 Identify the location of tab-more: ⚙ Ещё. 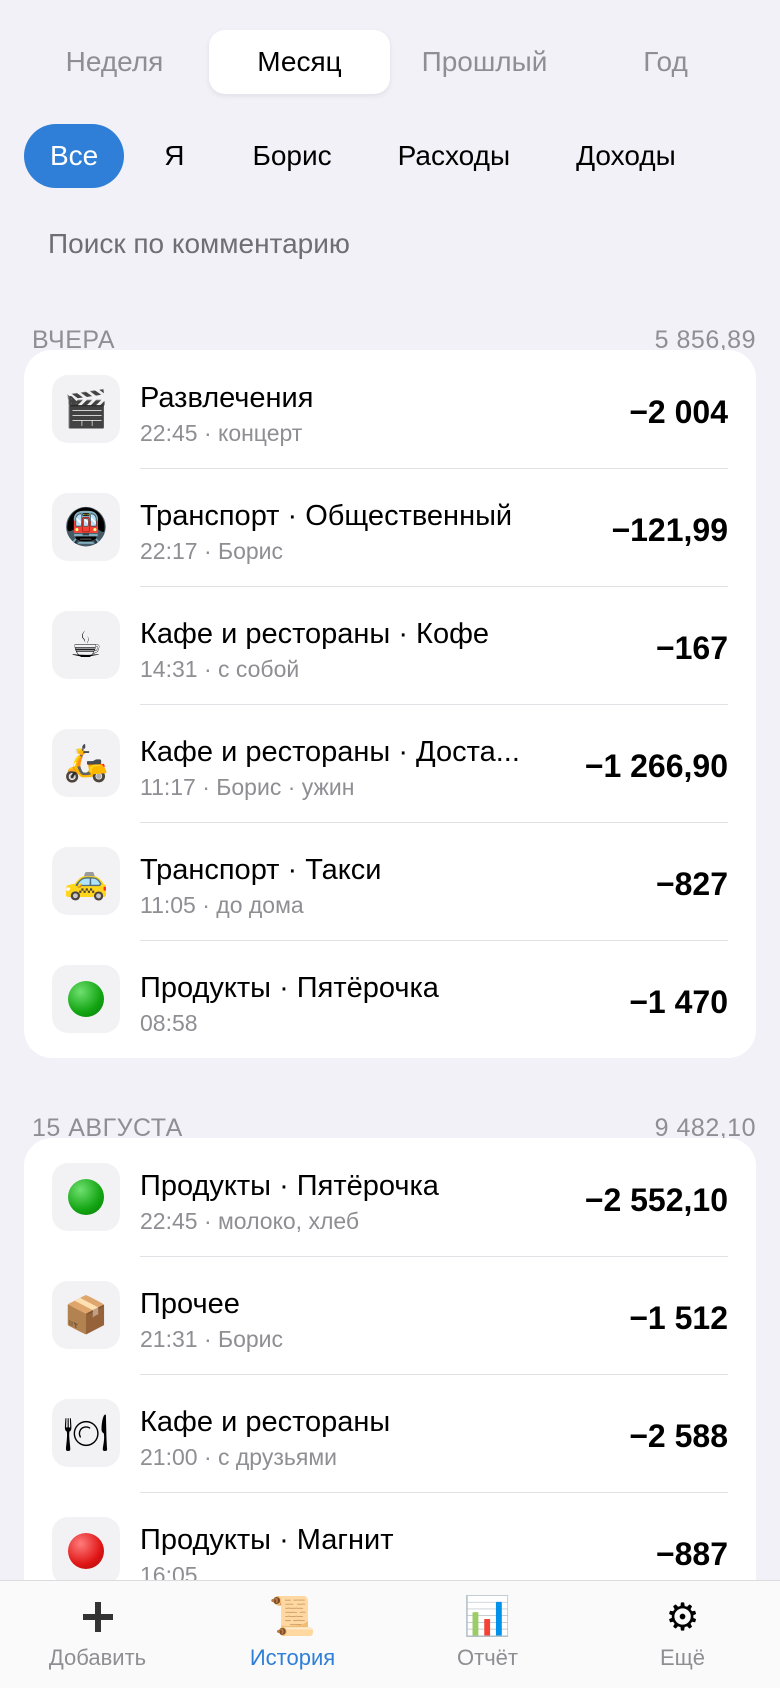
(682, 1634).